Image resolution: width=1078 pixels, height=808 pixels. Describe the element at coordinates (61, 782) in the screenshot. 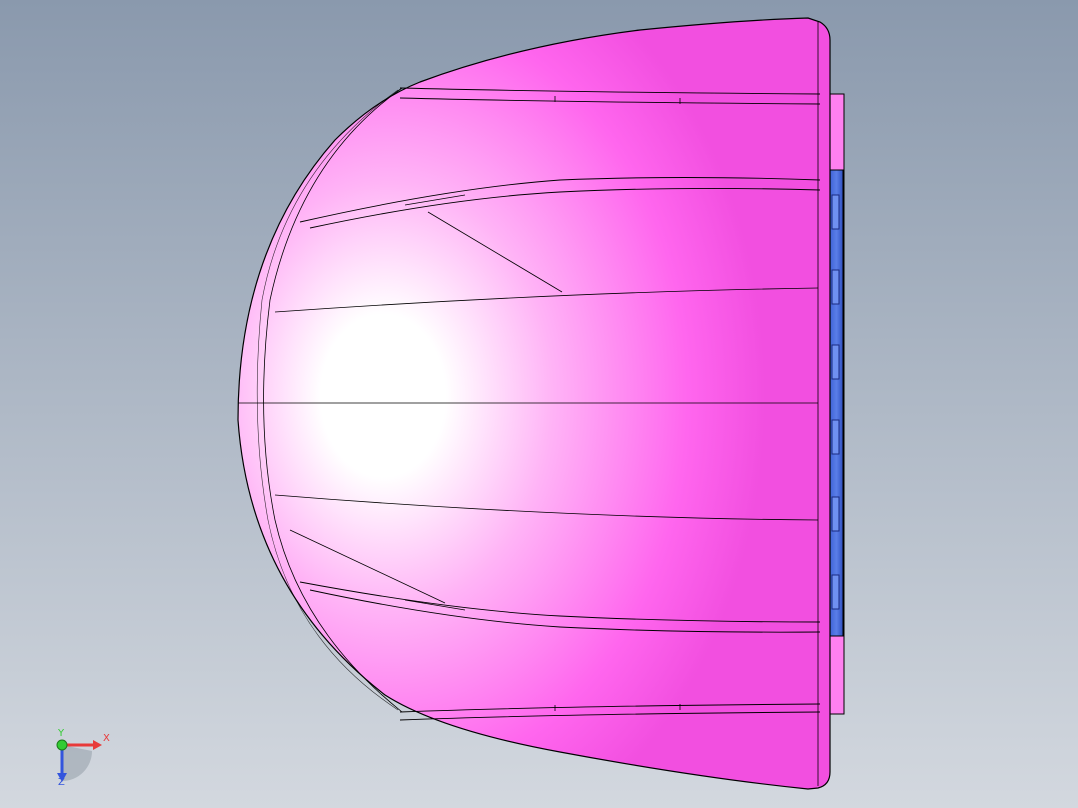

I see `z-axis-label: Z` at that location.